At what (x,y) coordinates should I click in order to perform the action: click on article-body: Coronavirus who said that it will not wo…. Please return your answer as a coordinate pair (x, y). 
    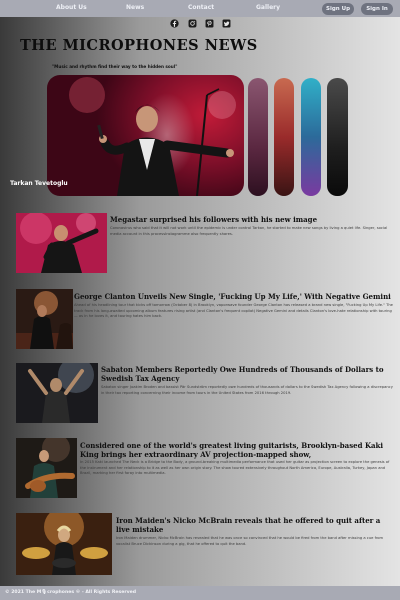
    Looking at the image, I should click on (249, 231).